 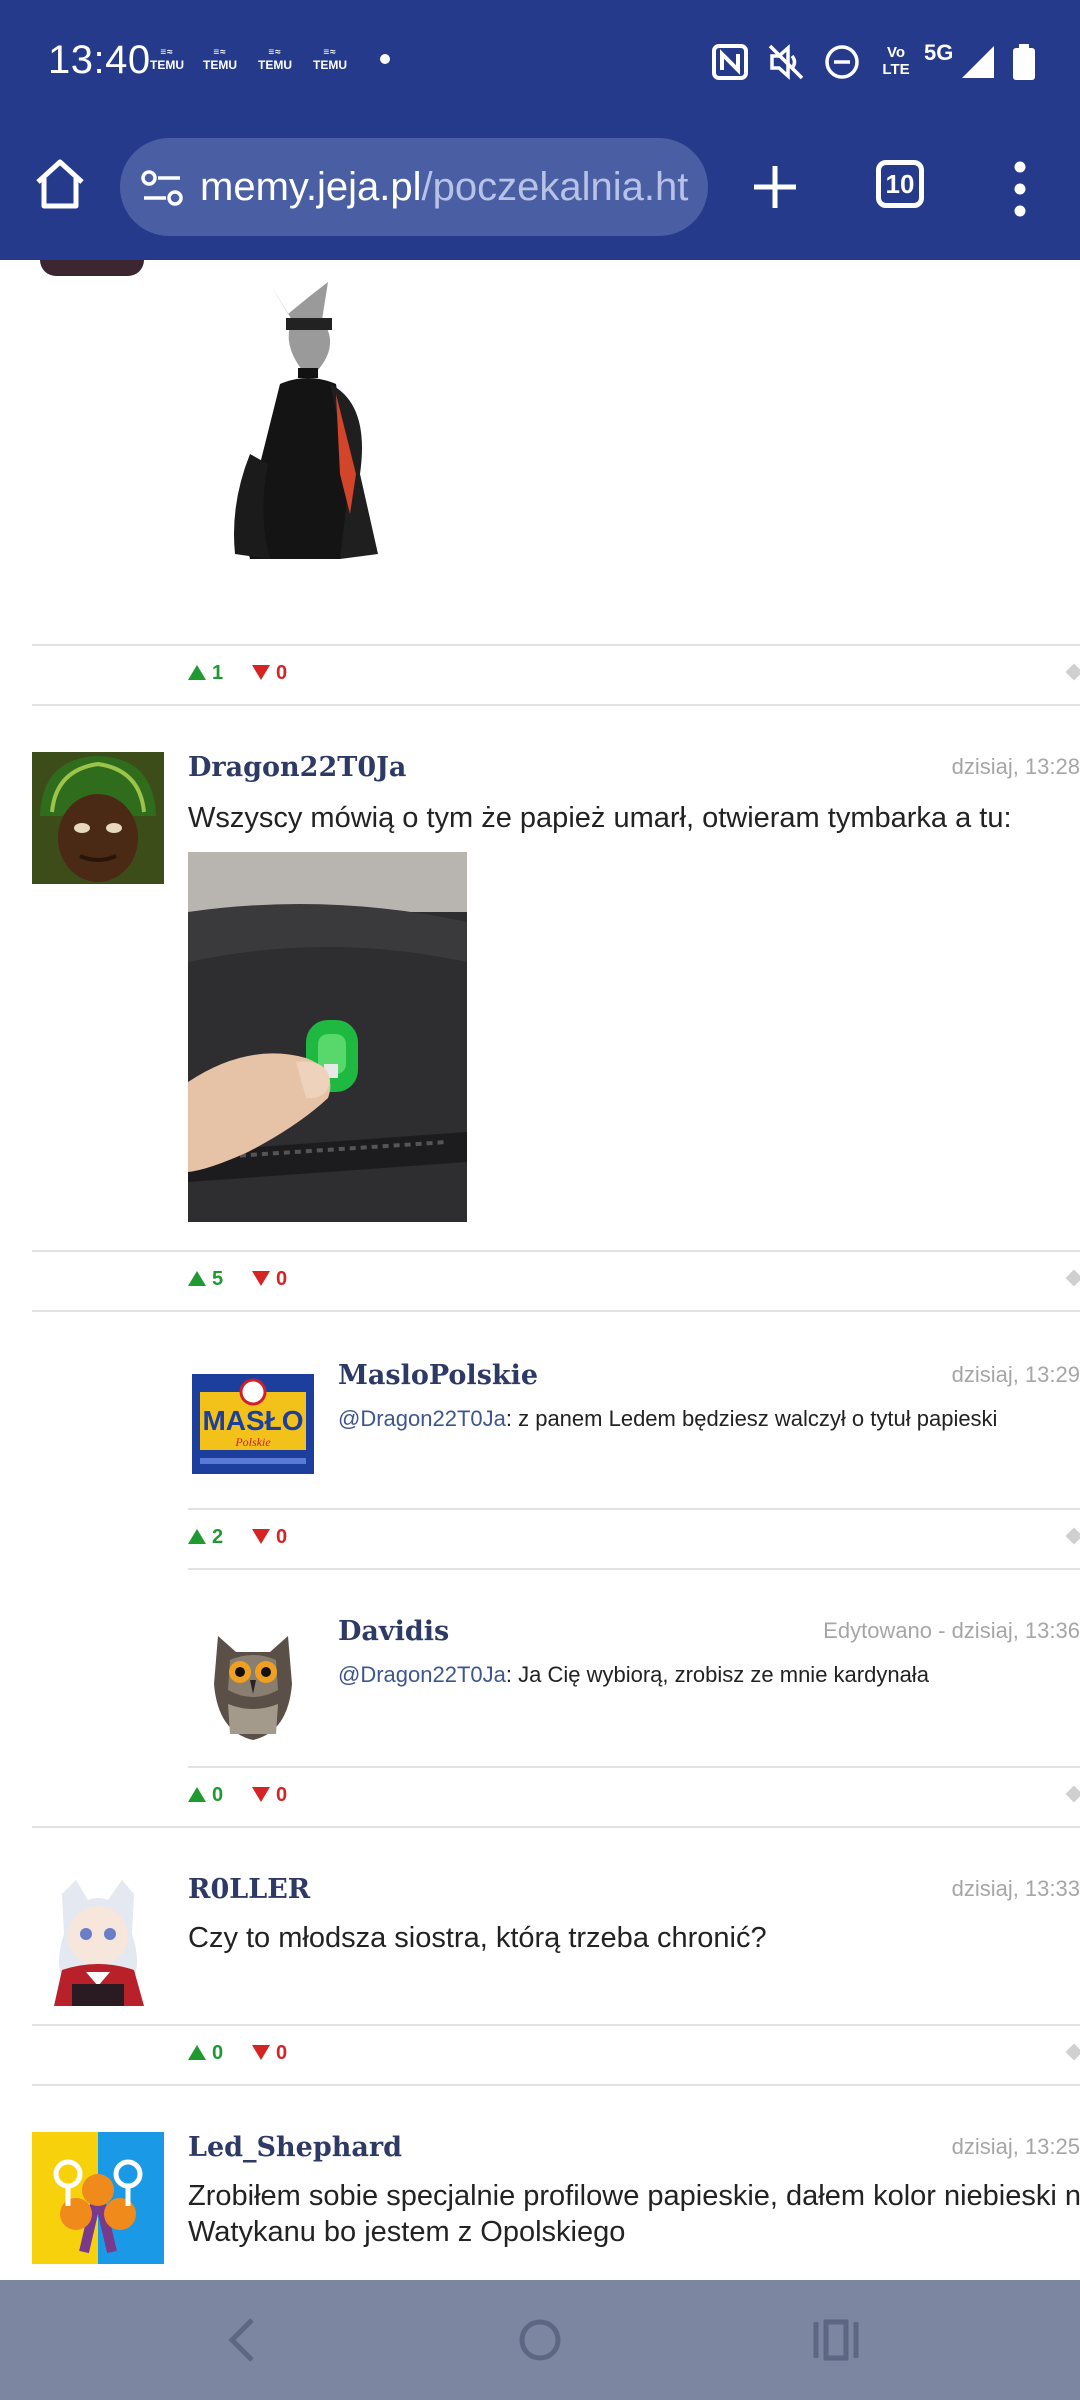 What do you see at coordinates (162, 188) in the screenshot?
I see `site-info-icon` at bounding box center [162, 188].